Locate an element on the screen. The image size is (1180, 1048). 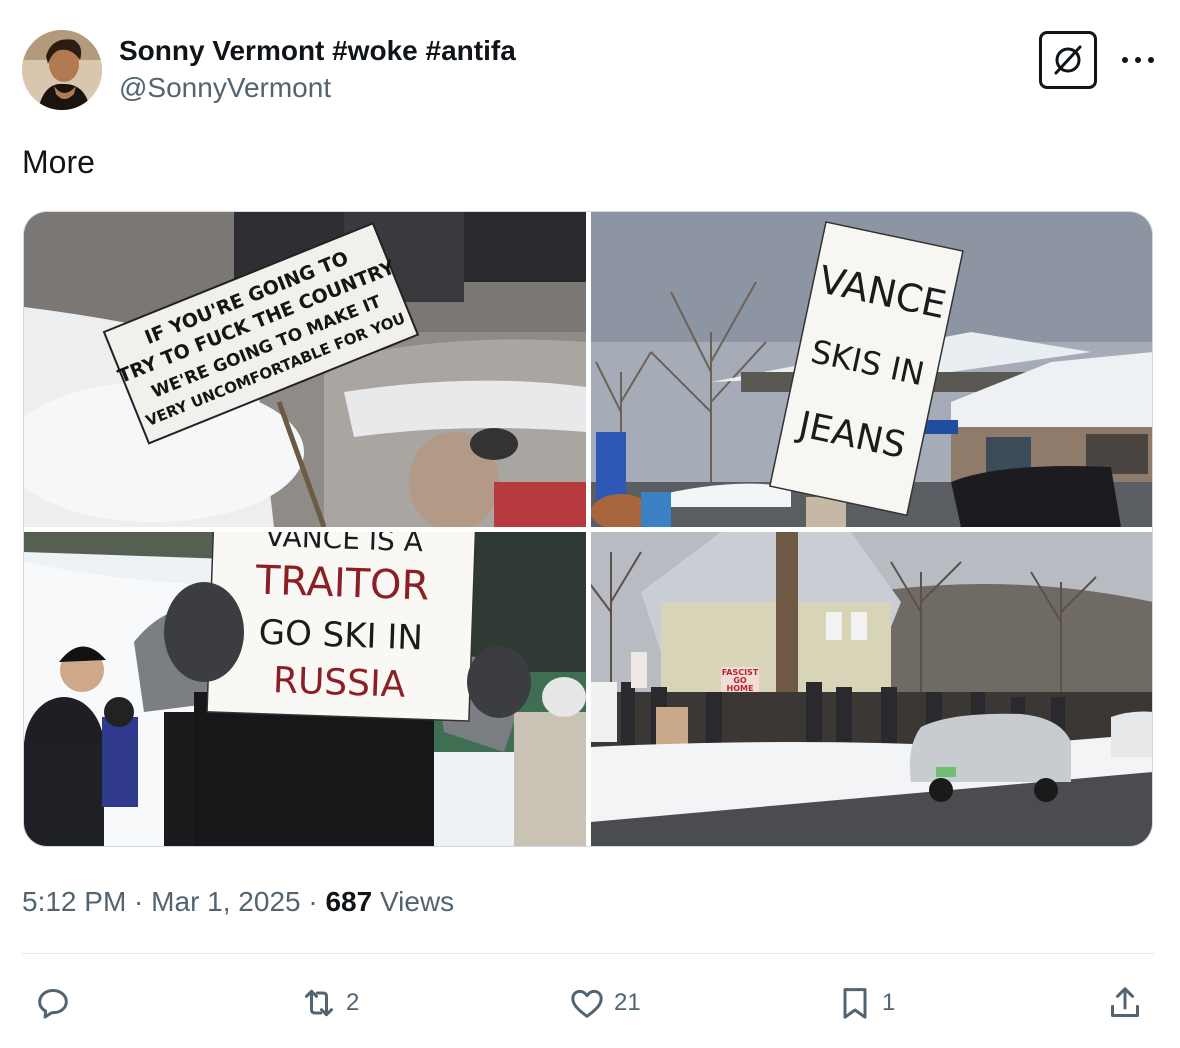
photo-3: VANCE IS A TRAITOR GO SKI IN RUSSIA is located at coordinates (305, 689).